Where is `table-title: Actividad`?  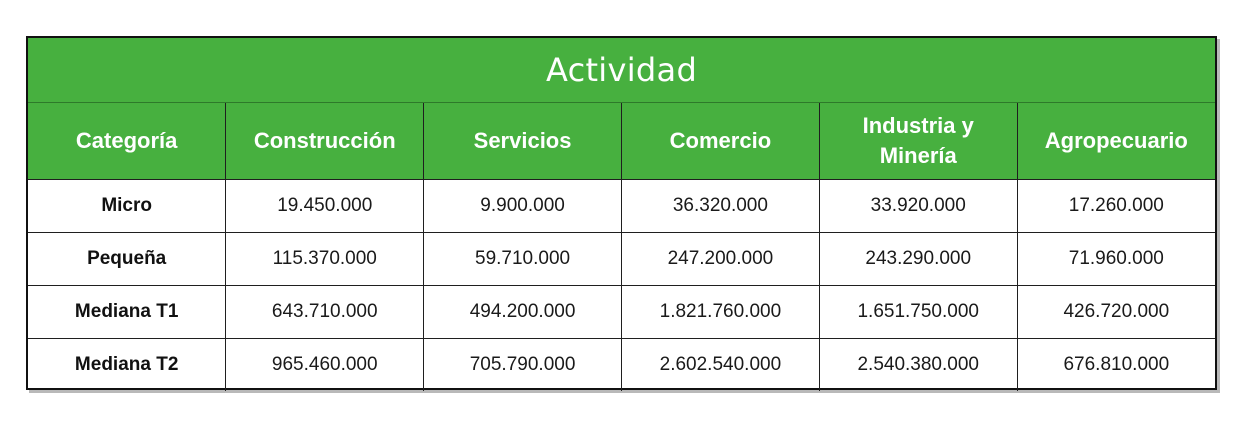
table-title: Actividad is located at coordinates (621, 70).